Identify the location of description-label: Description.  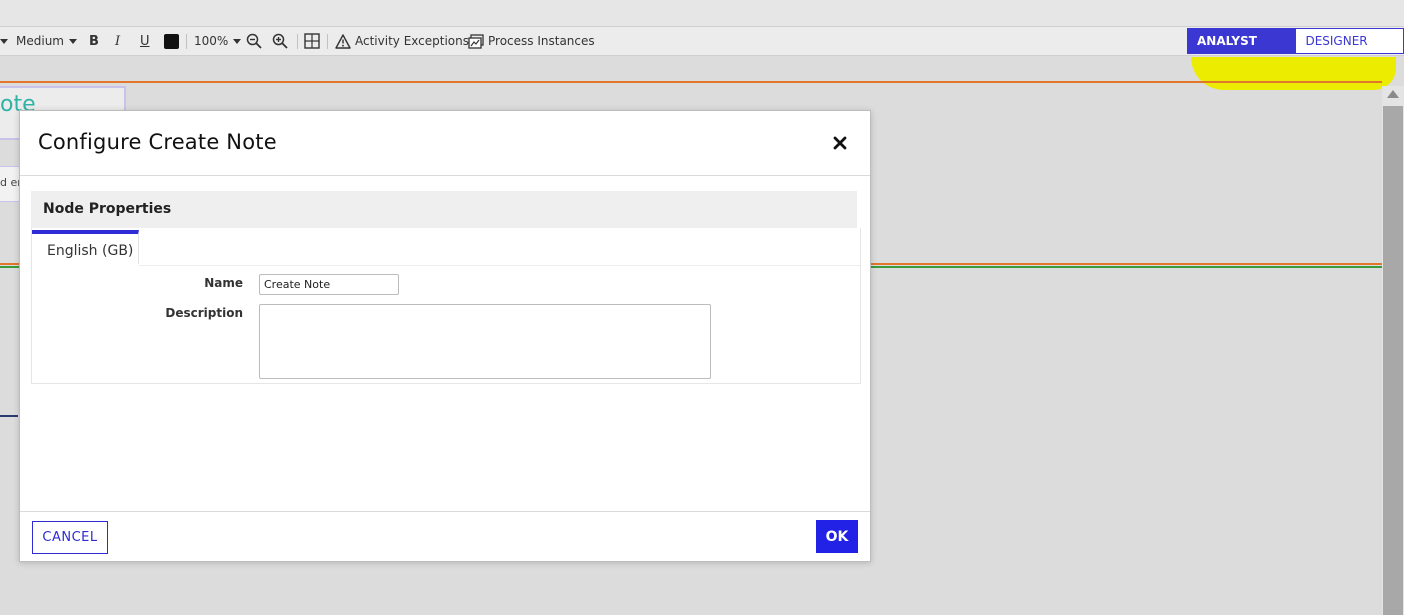
(204, 313).